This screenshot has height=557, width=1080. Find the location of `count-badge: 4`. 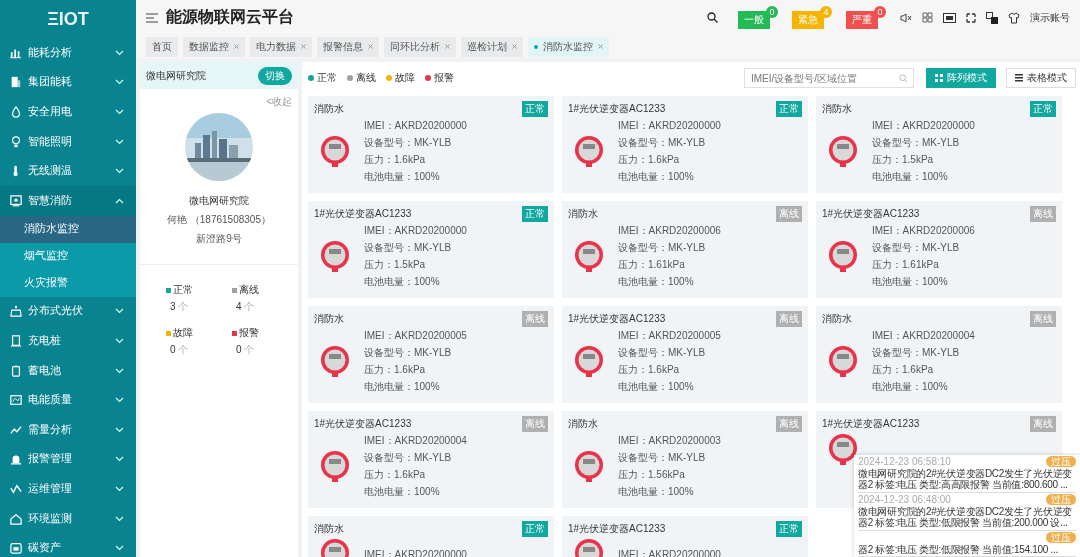

count-badge: 4 is located at coordinates (826, 12).